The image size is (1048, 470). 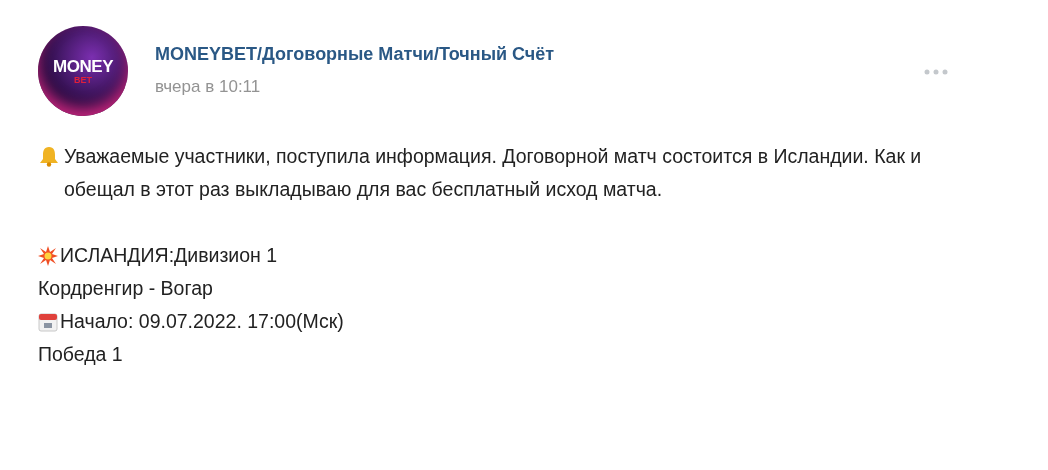 What do you see at coordinates (80, 354) in the screenshot?
I see `post-line: Победа 1` at bounding box center [80, 354].